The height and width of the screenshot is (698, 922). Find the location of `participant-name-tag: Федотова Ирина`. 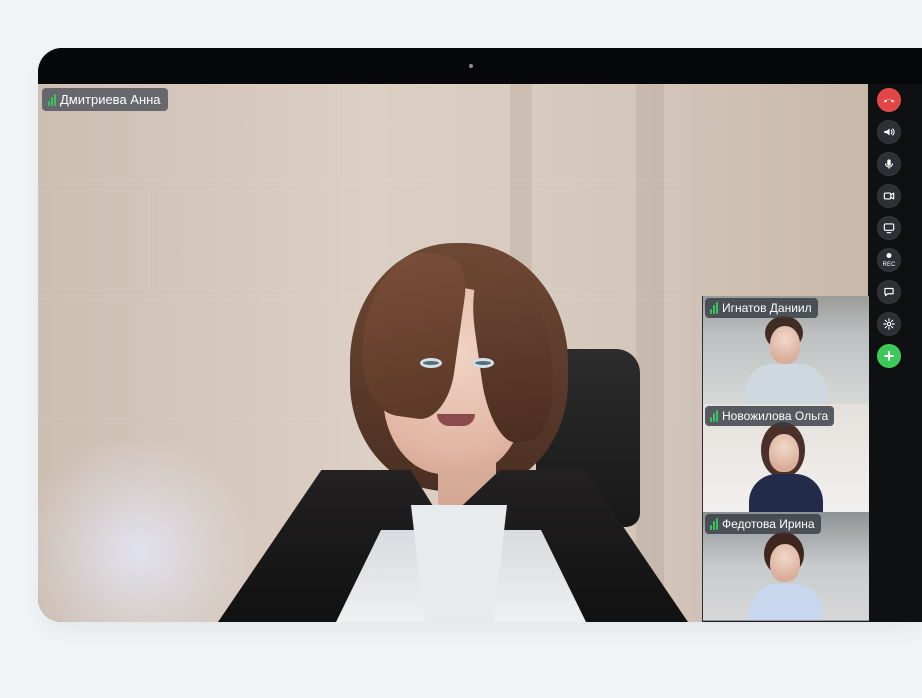

participant-name-tag: Федотова Ирина is located at coordinates (763, 524).